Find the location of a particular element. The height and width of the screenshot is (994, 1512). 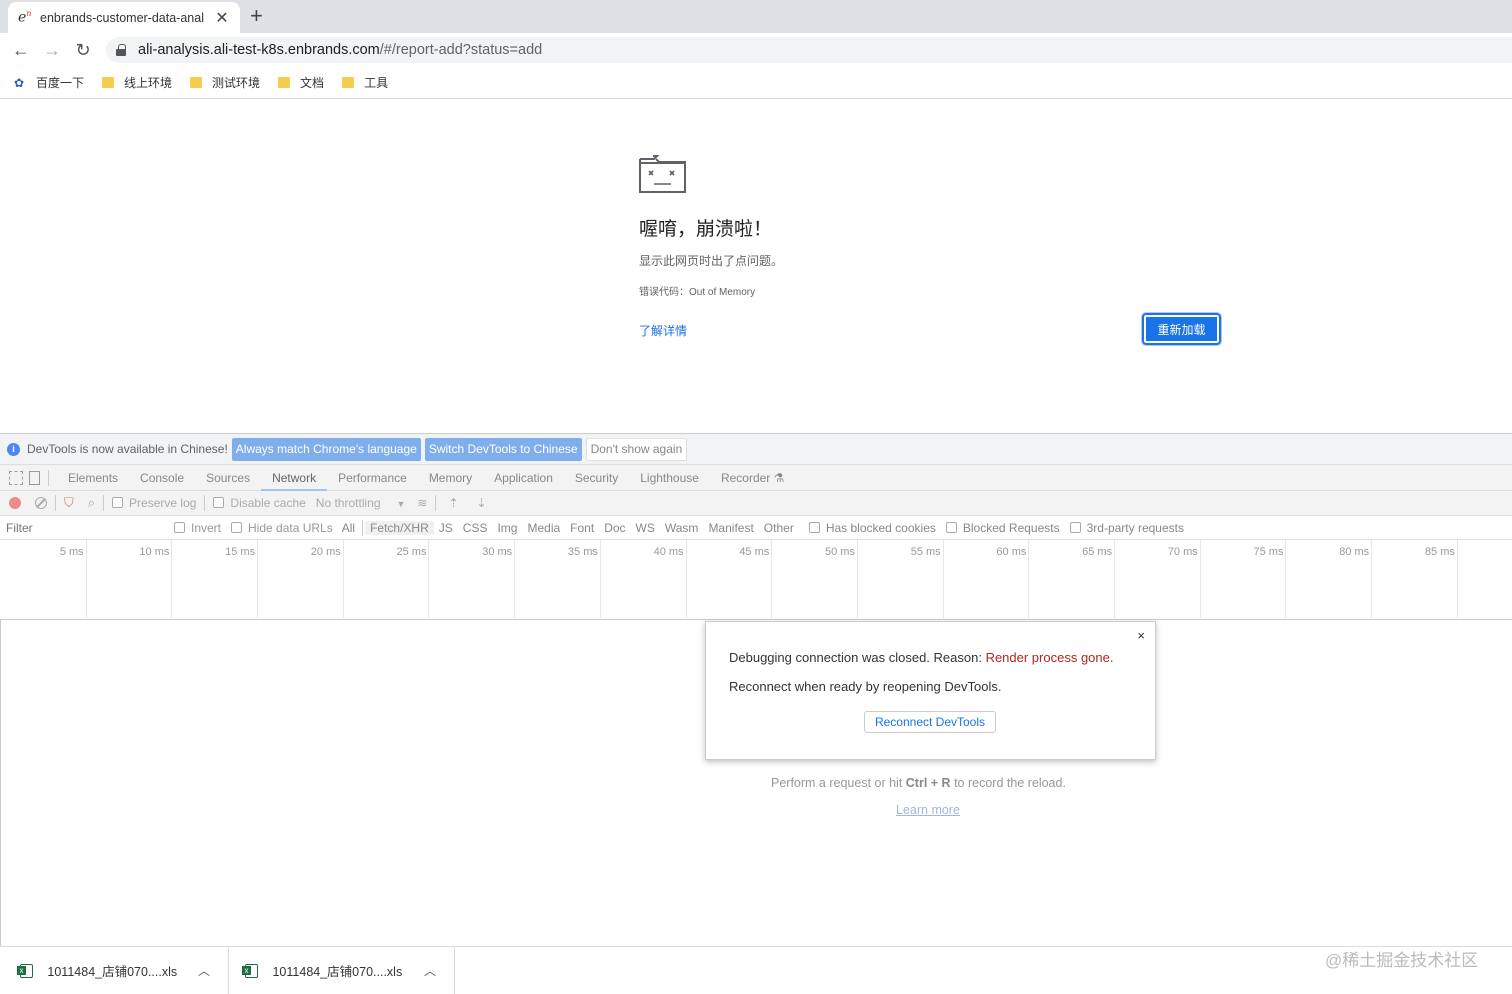

bookmark-folder-docs: 文档 is located at coordinates (301, 82).